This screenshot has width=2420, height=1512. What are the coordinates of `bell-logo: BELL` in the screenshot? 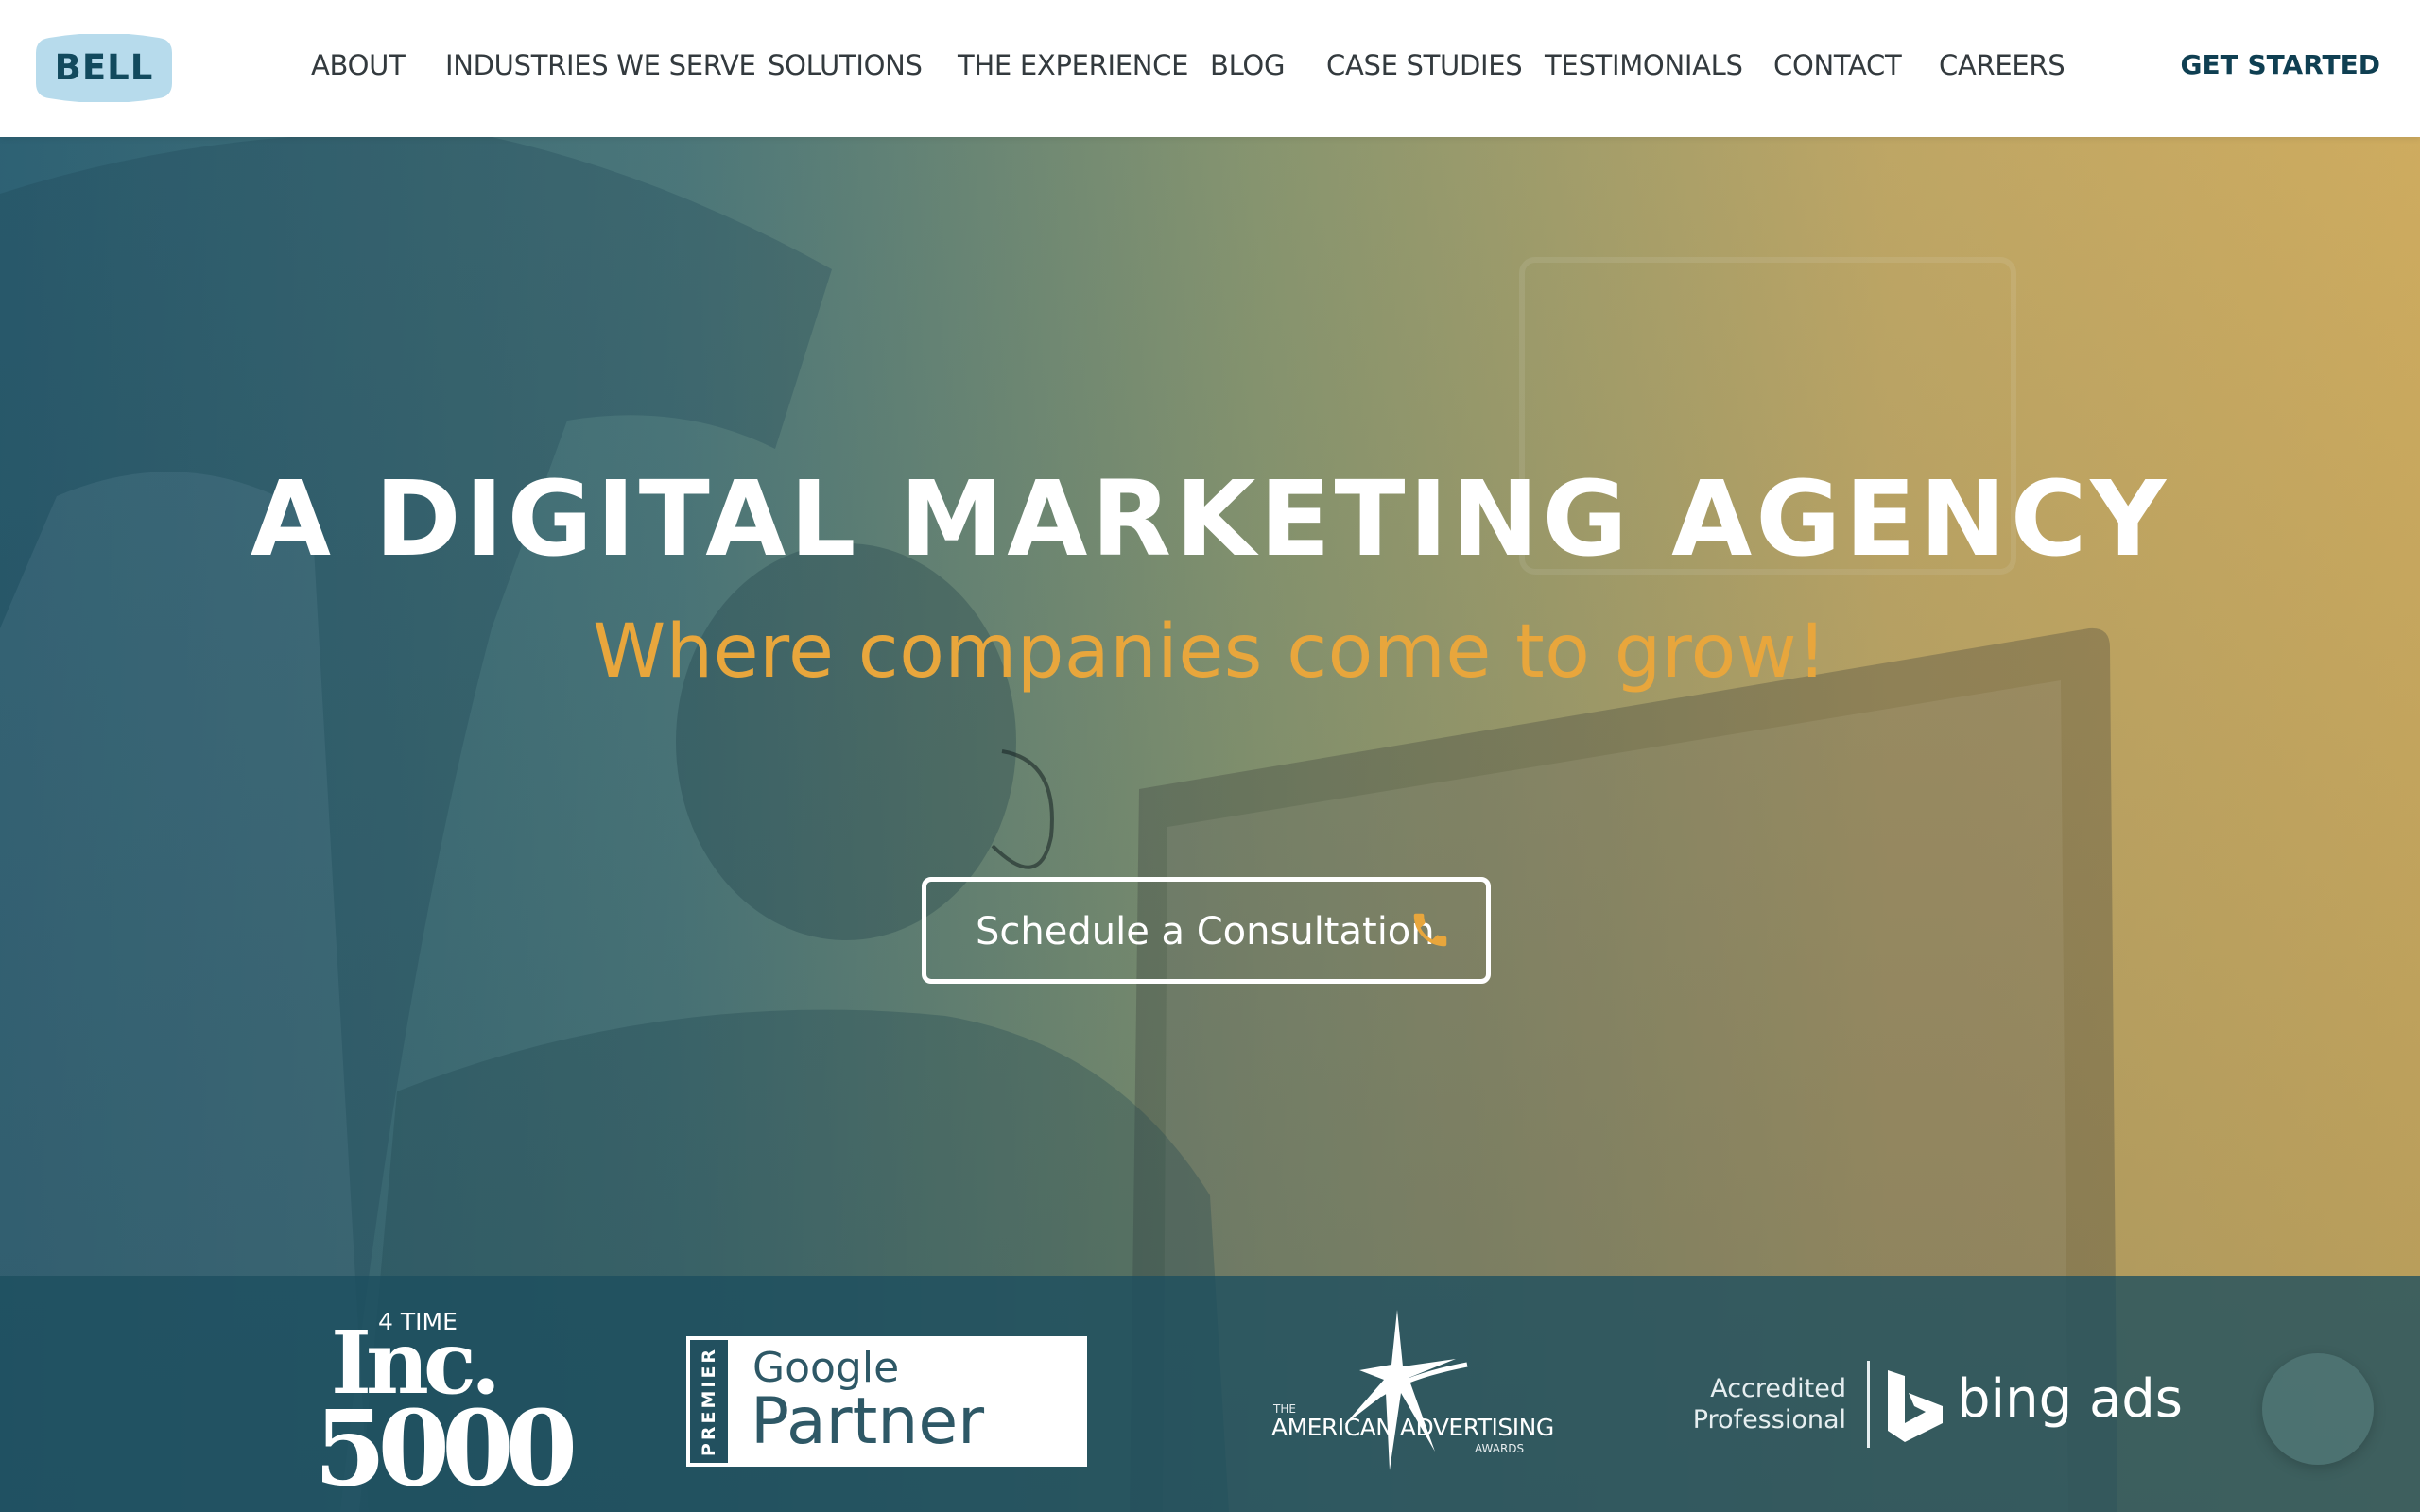 It's located at (104, 68).